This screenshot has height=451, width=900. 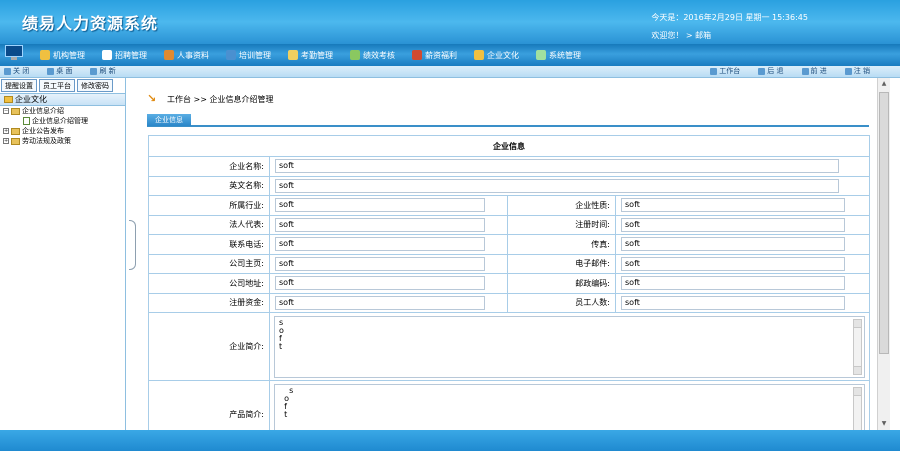 What do you see at coordinates (379, 55) in the screenshot?
I see `nav-item-label: 绩效考核` at bounding box center [379, 55].